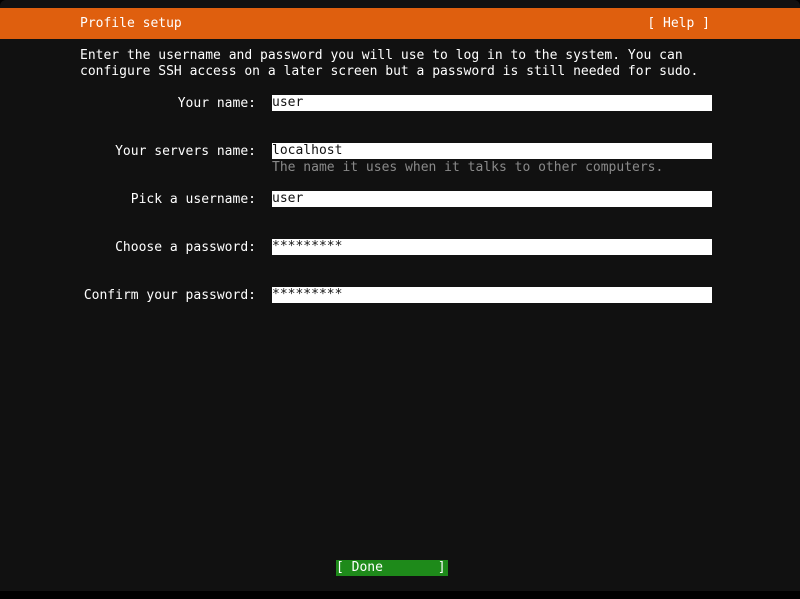 This screenshot has height=599, width=800. Describe the element at coordinates (185, 151) in the screenshot. I see `server-name-label: Your servers name:` at that location.